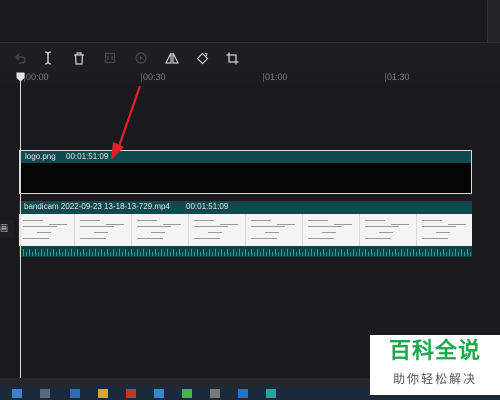 This screenshot has height=400, width=500. I want to click on video-thumbnails, so click(245, 230).